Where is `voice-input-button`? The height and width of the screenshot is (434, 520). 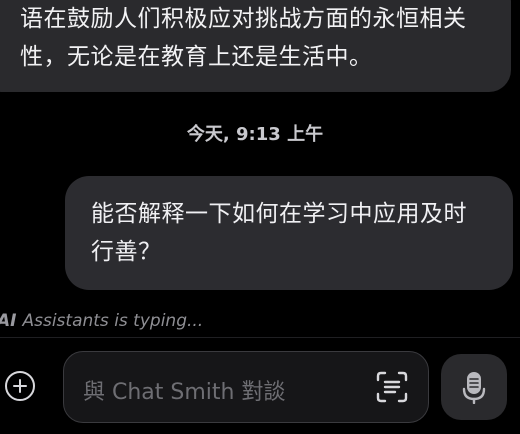
voice-input-button is located at coordinates (474, 387).